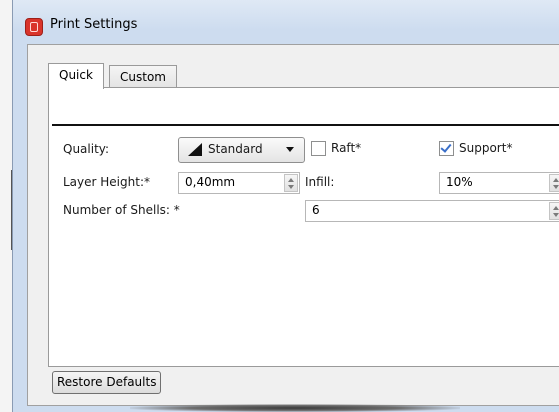 This screenshot has width=559, height=412. What do you see at coordinates (235, 149) in the screenshot?
I see `quality-selected-value: Standard` at bounding box center [235, 149].